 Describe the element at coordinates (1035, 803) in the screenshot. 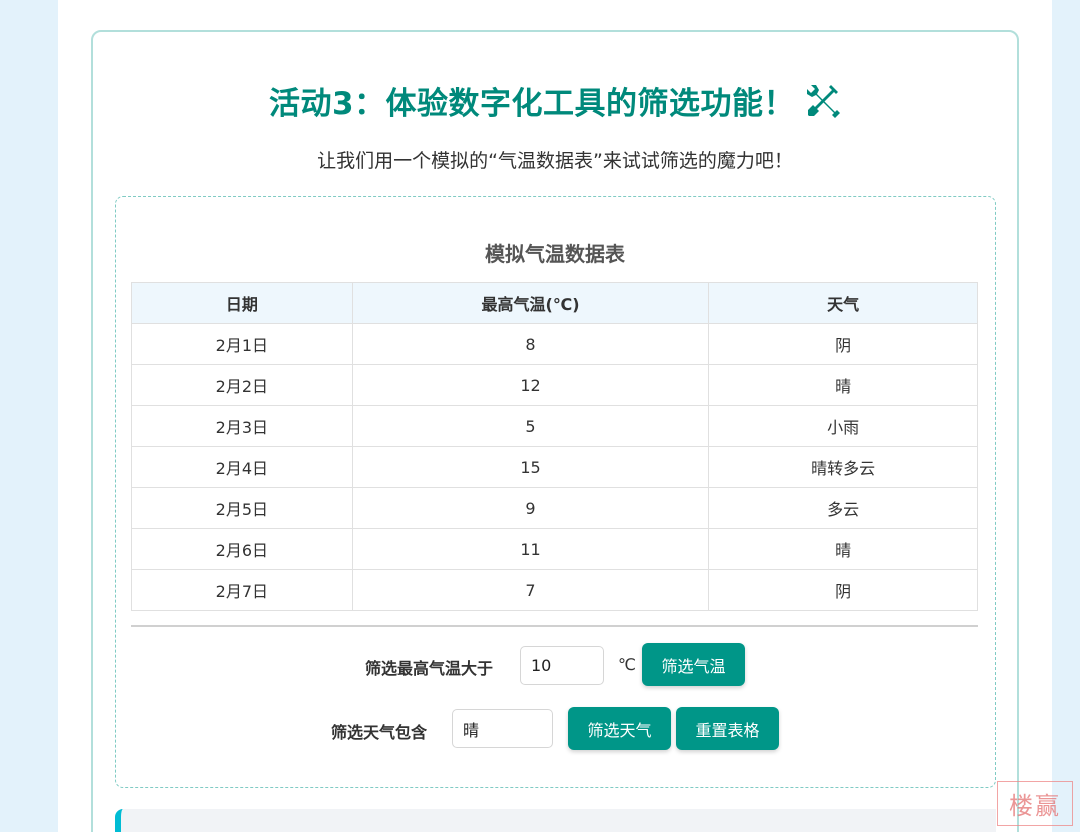

I see `watermark-stamp: 楼赢` at that location.